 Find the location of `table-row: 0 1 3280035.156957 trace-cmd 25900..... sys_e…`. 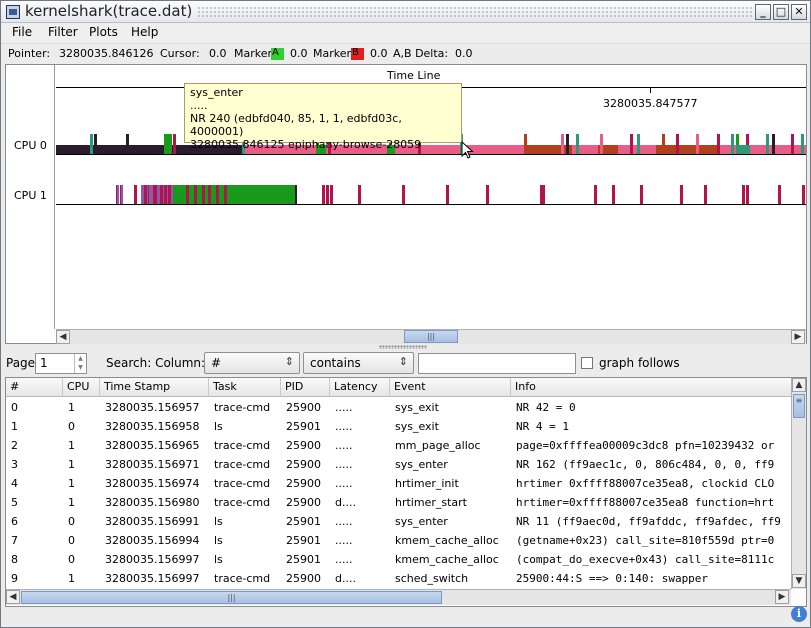

table-row: 0 1 3280035.156957 trace-cmd 25900..... sys_e… is located at coordinates (398, 407).